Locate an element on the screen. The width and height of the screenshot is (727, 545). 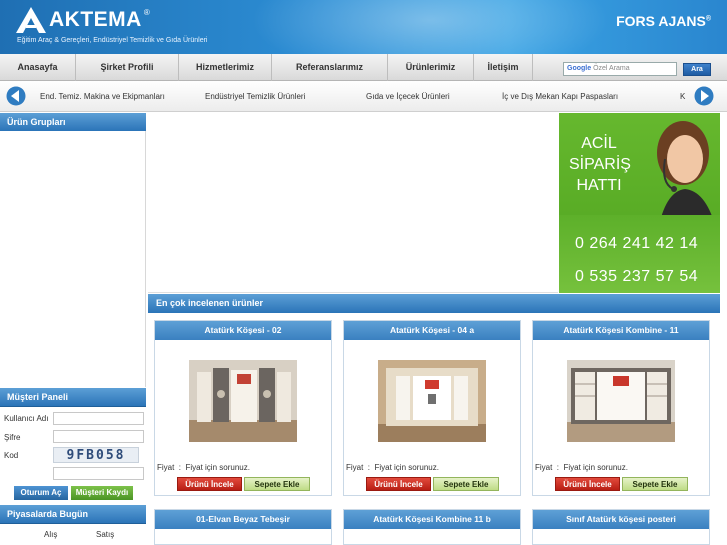
category-item-4: İç ve Dış Mekan Kapı Paspasları is located at coordinates (560, 96).